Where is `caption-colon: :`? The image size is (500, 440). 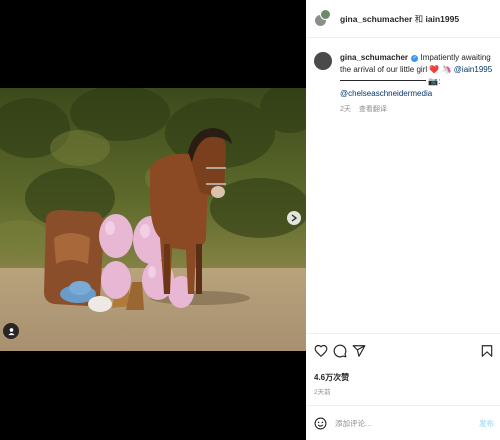
caption-colon: : is located at coordinates (439, 81).